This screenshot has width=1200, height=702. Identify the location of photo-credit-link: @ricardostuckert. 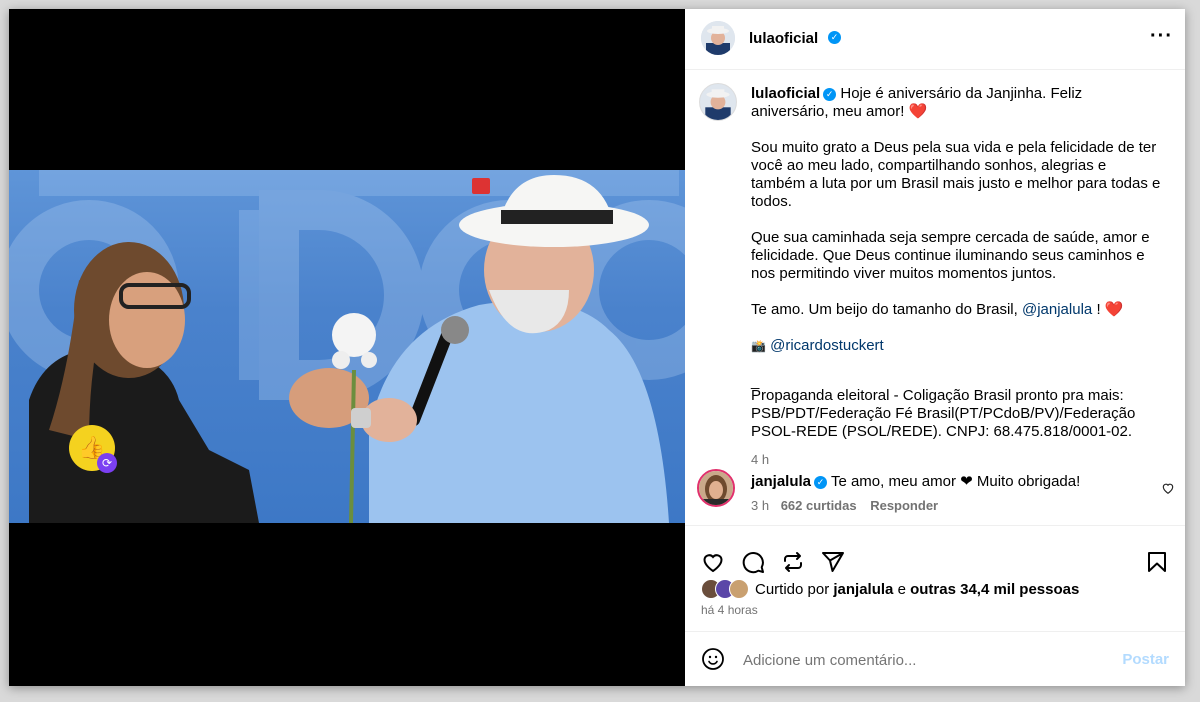
(827, 345).